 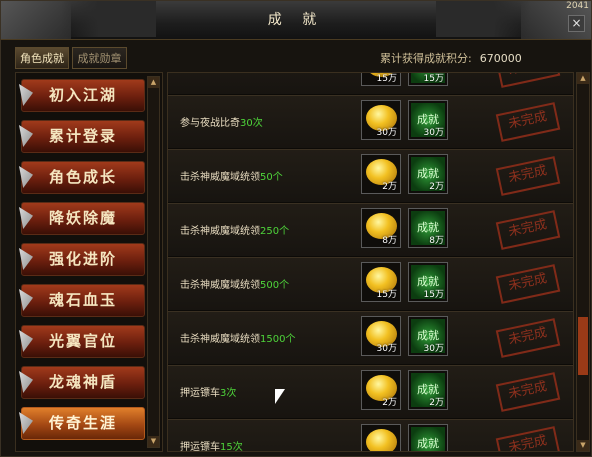 I want to click on tab-achievement-medals: 成就勋章, so click(x=99, y=58).